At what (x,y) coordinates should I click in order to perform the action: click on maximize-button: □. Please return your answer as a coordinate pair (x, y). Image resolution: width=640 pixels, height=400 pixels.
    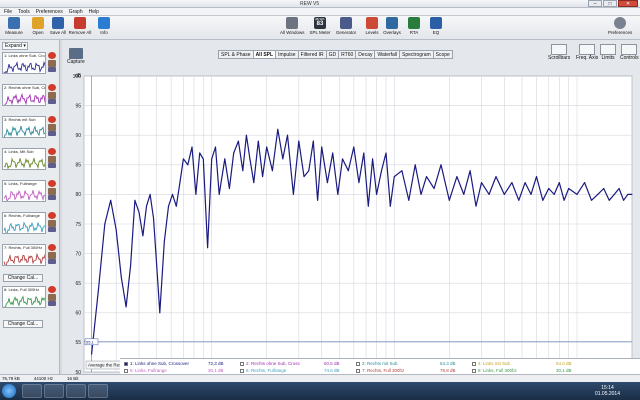
    Looking at the image, I should click on (610, 3).